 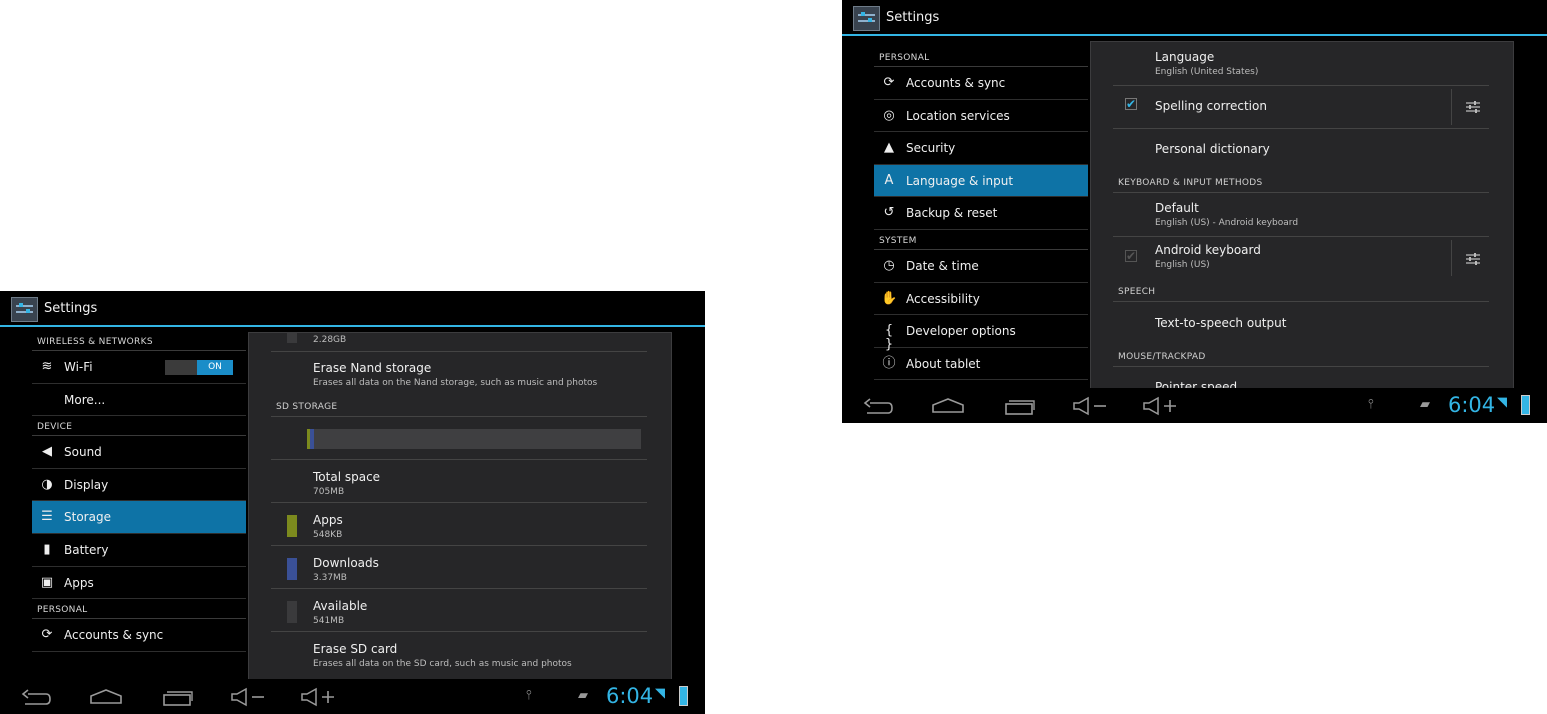 What do you see at coordinates (139, 426) in the screenshot?
I see `sidebar-header: DEVICE` at bounding box center [139, 426].